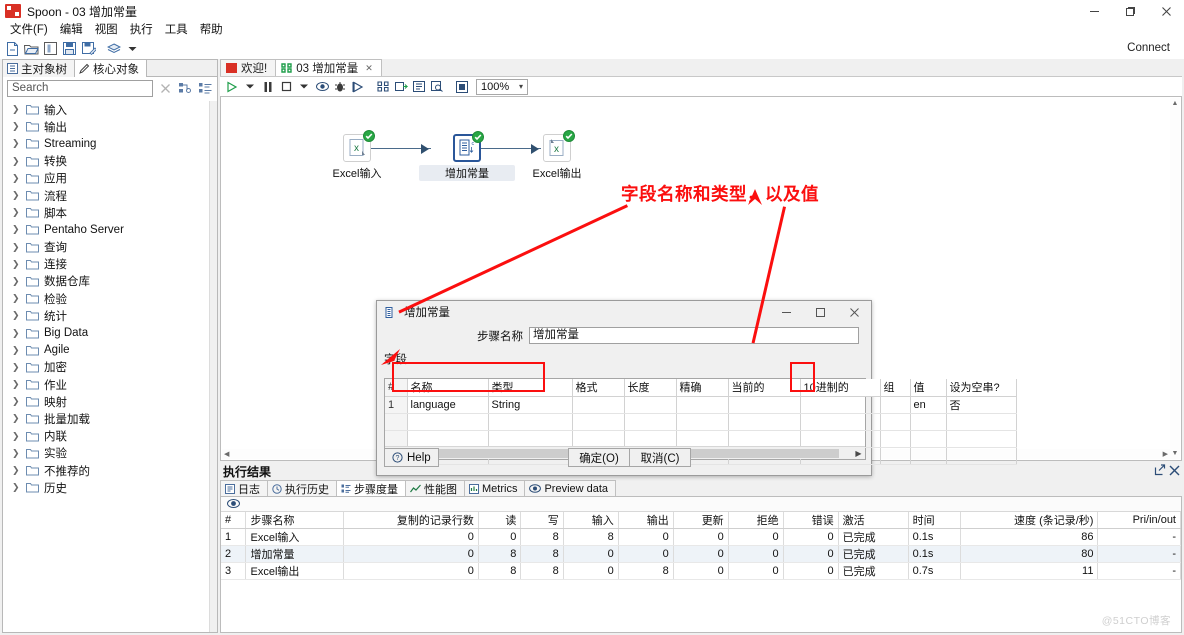 The width and height of the screenshot is (1184, 635). Describe the element at coordinates (419, 87) in the screenshot. I see `generate-sql-icon` at that location.